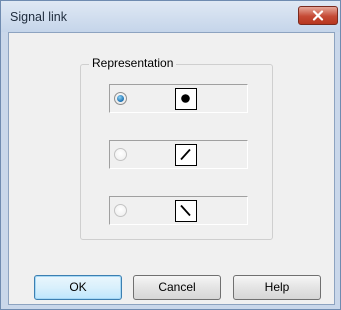  Describe the element at coordinates (78, 287) in the screenshot. I see `ok-button: OK` at that location.